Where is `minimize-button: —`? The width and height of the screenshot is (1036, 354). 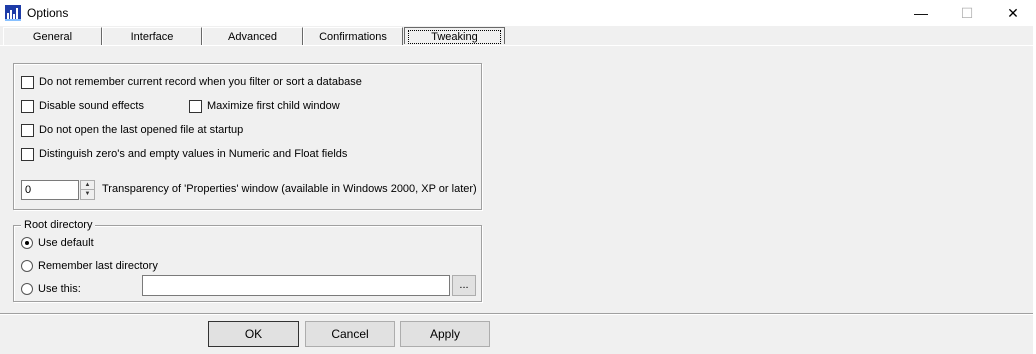 minimize-button: — is located at coordinates (921, 13).